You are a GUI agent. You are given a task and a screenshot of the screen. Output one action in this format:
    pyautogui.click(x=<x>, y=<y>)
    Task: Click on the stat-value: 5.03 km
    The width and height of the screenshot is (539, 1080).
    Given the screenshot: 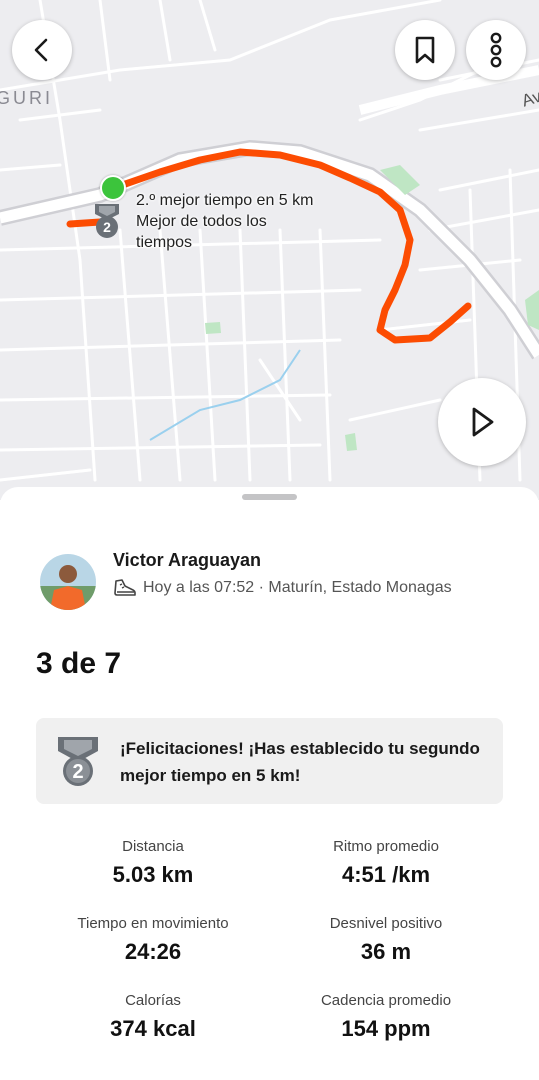 What is the action you would take?
    pyautogui.click(x=153, y=874)
    